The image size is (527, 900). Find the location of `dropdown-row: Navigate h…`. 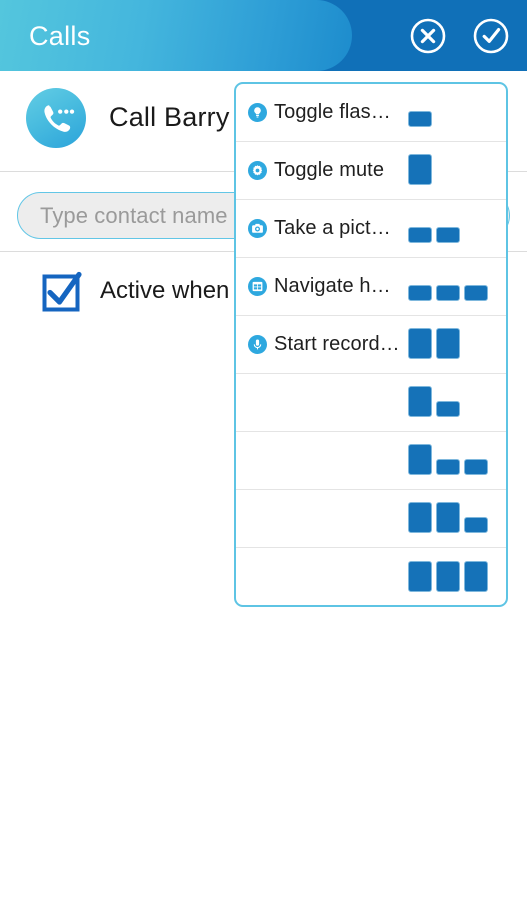

dropdown-row: Navigate h… is located at coordinates (371, 287).